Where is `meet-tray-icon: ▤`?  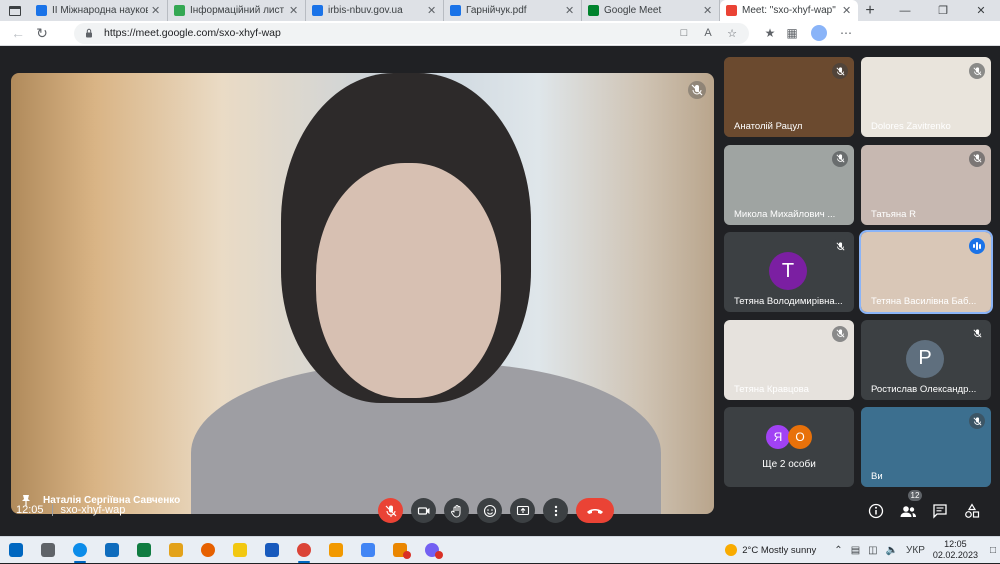
meet-tray-icon: ▤ is located at coordinates (855, 550).